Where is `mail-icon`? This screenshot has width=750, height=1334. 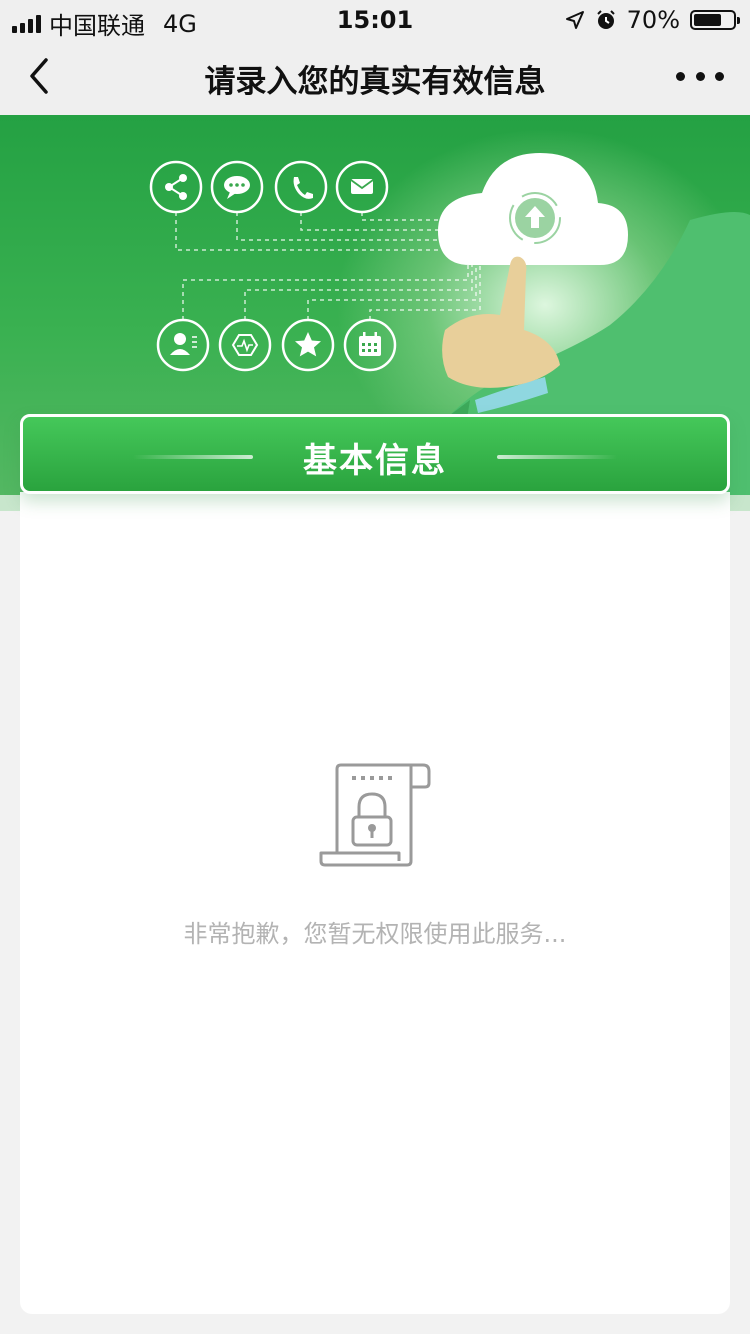 mail-icon is located at coordinates (362, 187).